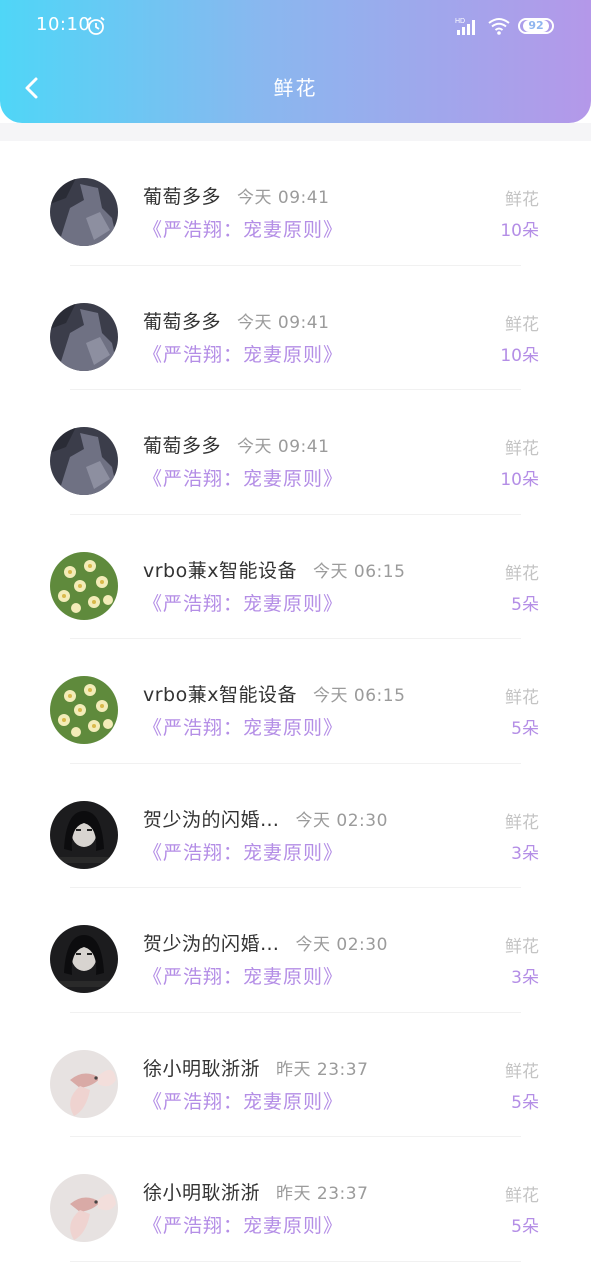 Image resolution: width=591 pixels, height=1280 pixels. I want to click on status-time: 10:10, so click(63, 24).